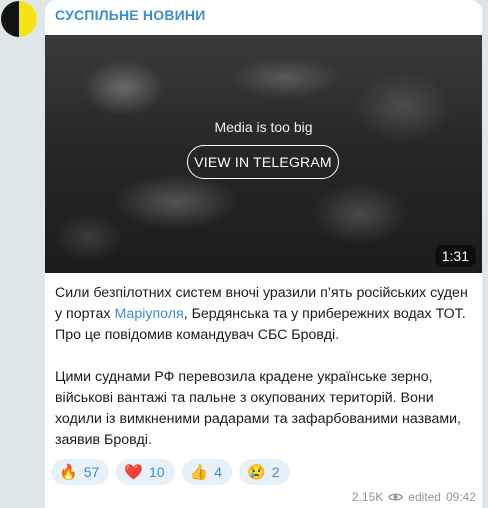  Describe the element at coordinates (156, 472) in the screenshot. I see `reaction-count: 10` at that location.